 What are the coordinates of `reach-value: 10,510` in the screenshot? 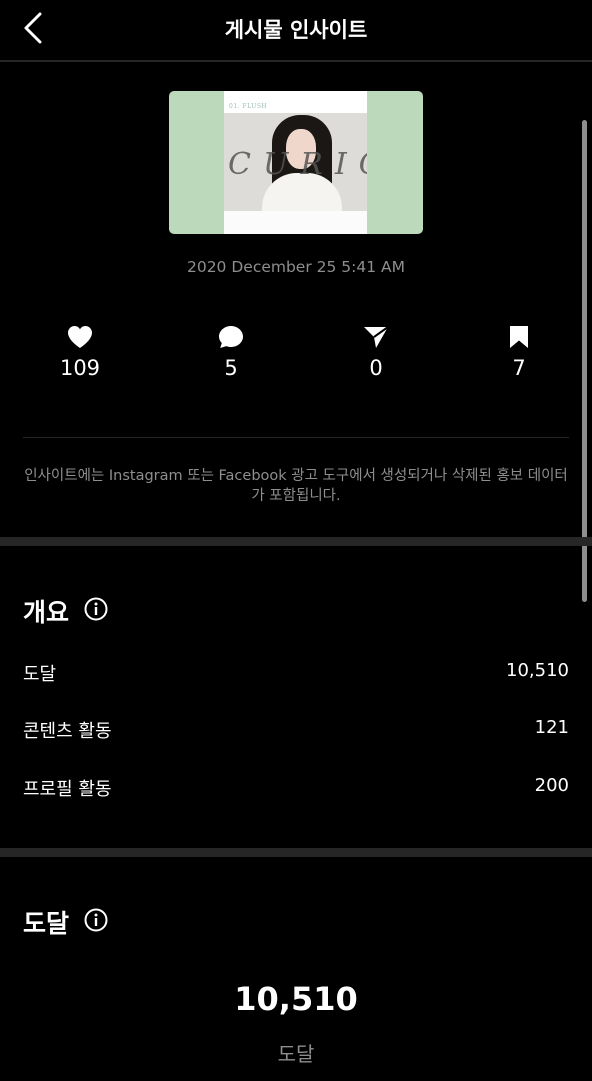 It's located at (537, 670).